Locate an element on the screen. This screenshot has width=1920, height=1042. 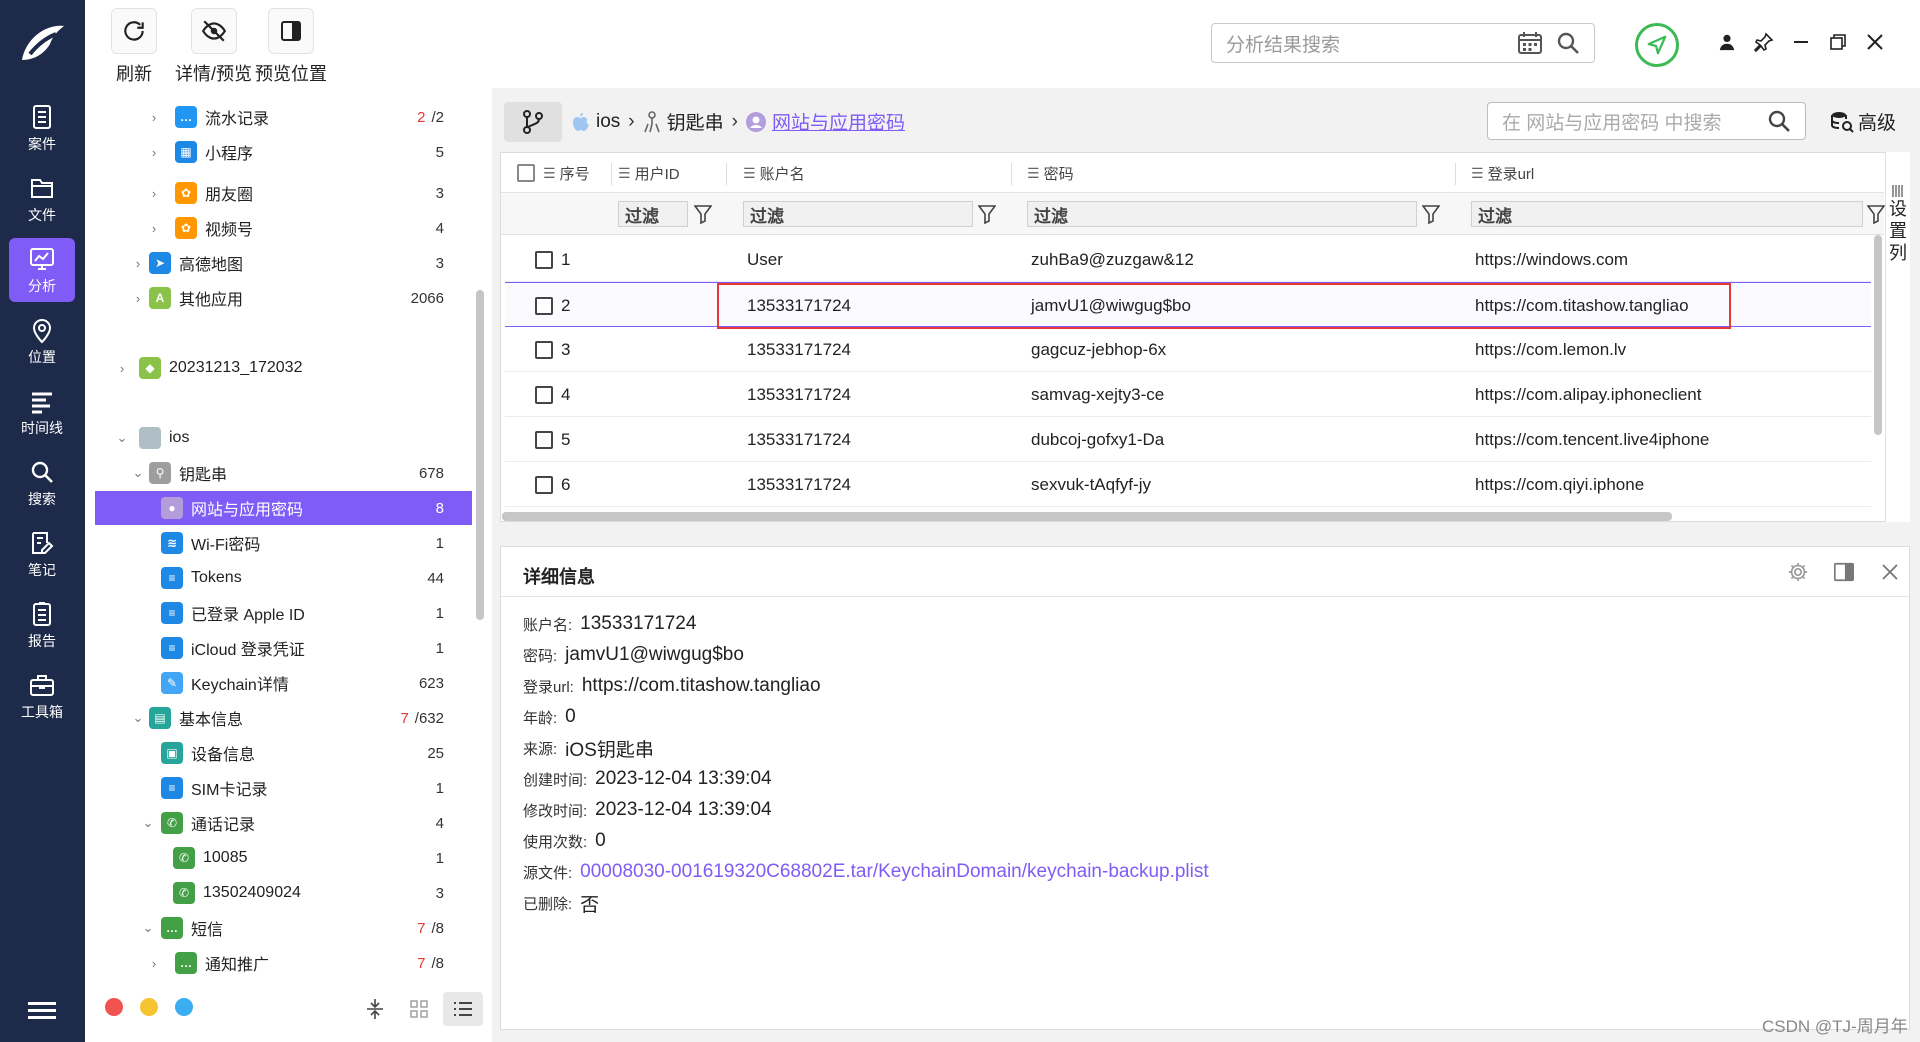
rail-item-location: 位置 is located at coordinates (42, 341).